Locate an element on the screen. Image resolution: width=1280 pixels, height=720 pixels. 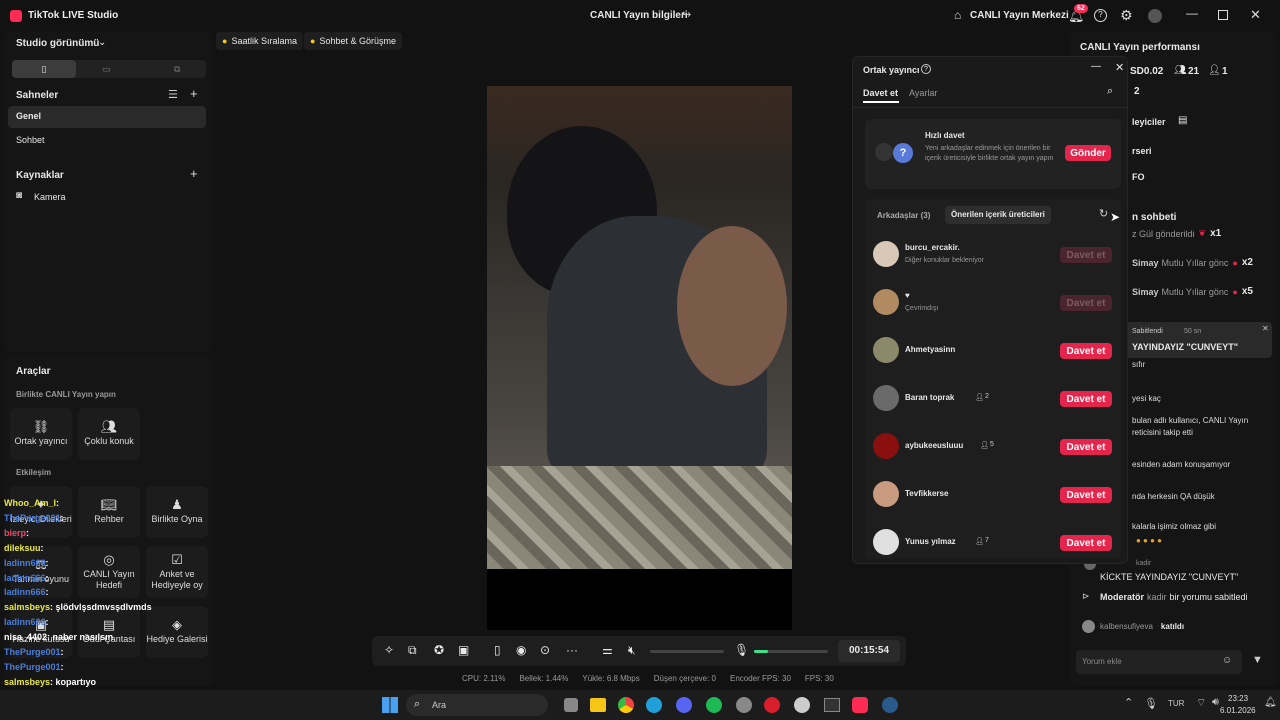
tiktok-taskbar-icon is located at coordinates (860, 705).